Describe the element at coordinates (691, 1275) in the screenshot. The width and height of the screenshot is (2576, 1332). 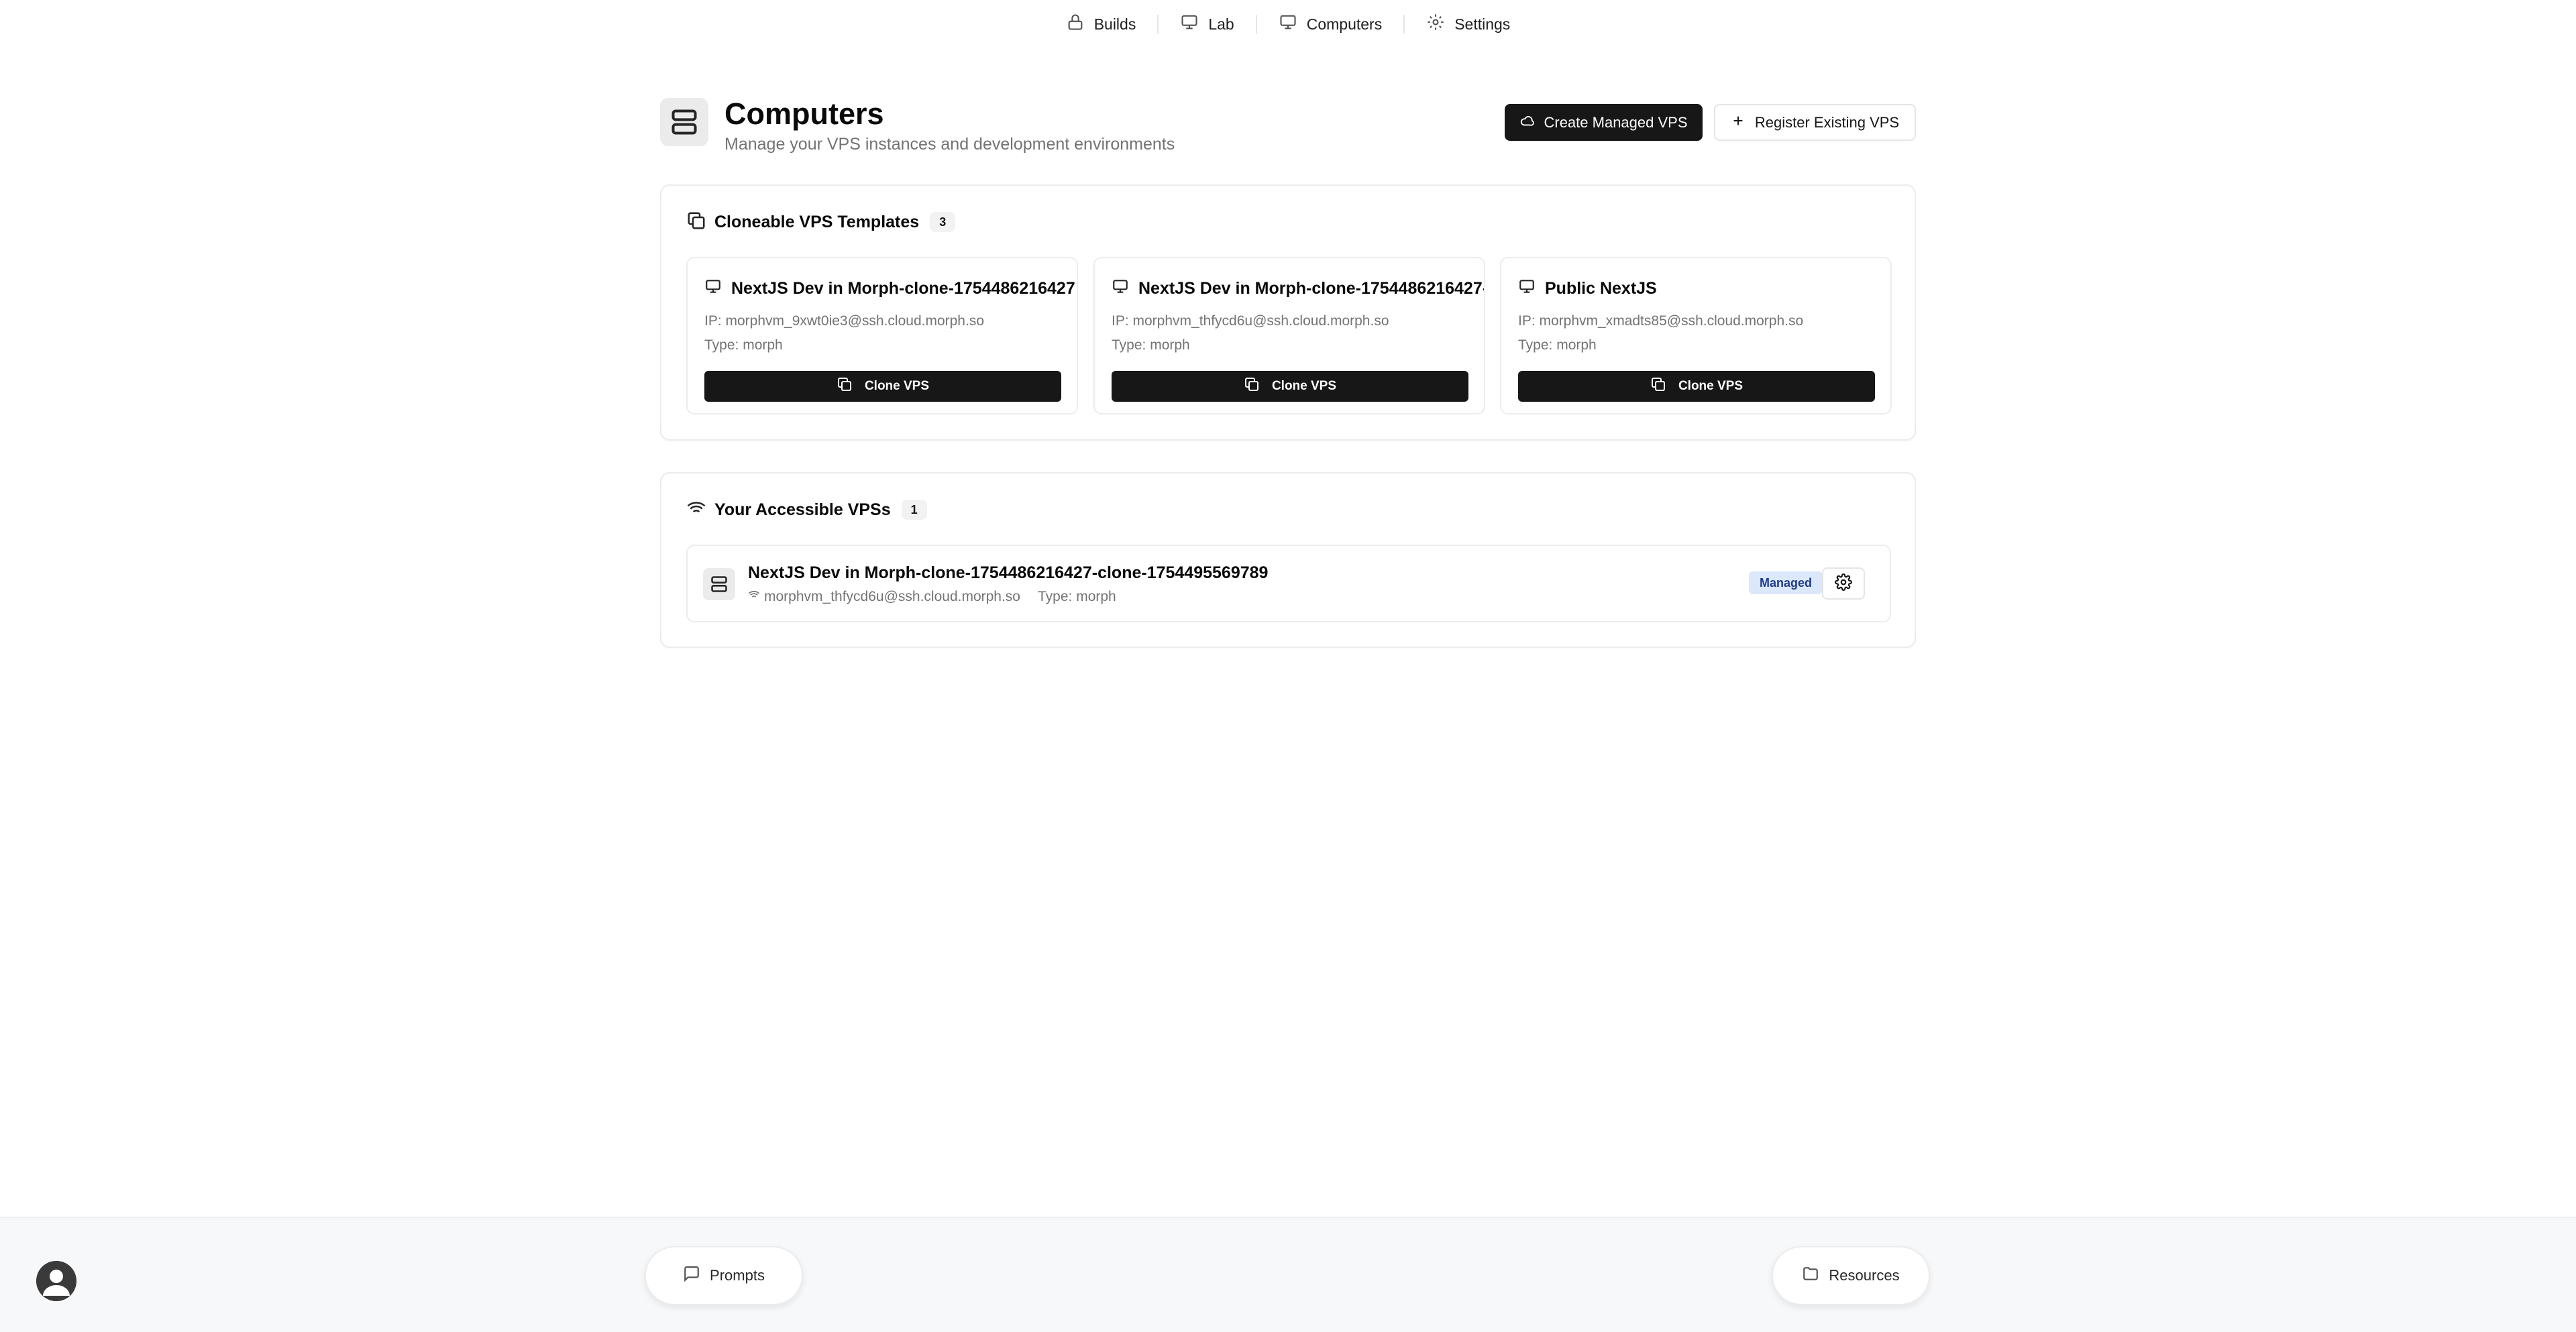
I see `message-icon` at that location.